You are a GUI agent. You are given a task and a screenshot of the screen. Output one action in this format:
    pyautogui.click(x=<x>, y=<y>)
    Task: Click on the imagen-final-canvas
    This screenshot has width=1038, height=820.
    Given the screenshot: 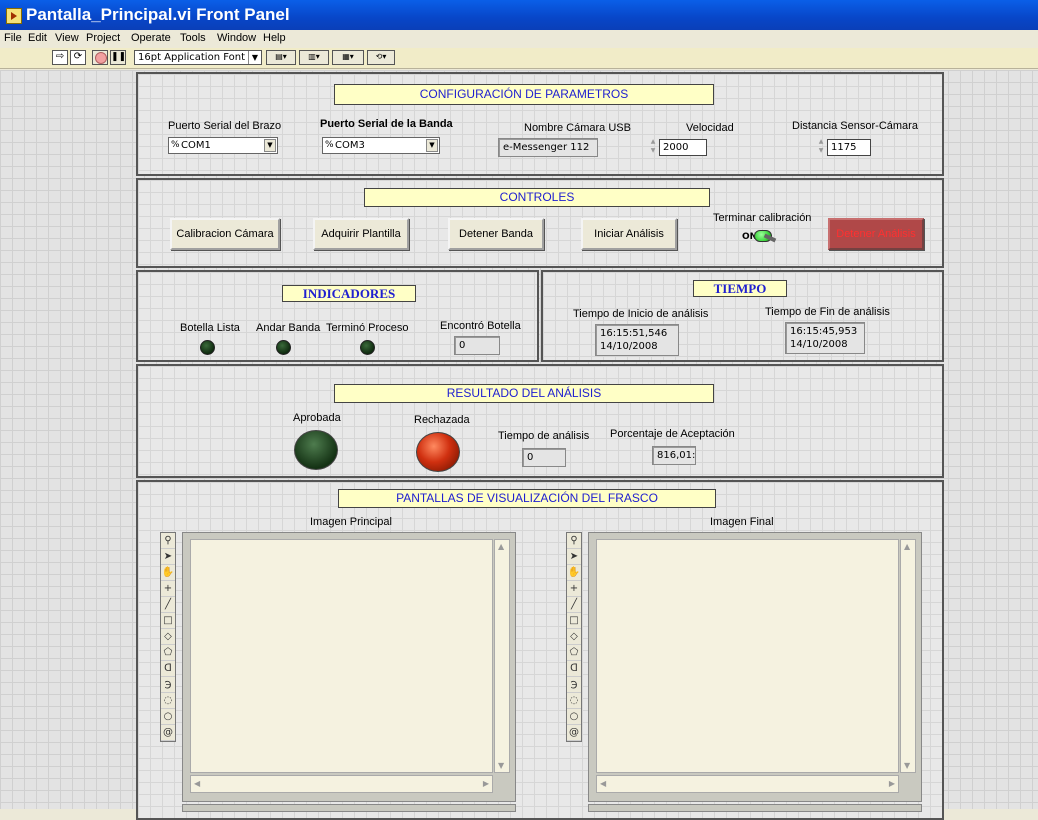 What is the action you would take?
    pyautogui.click(x=747, y=656)
    